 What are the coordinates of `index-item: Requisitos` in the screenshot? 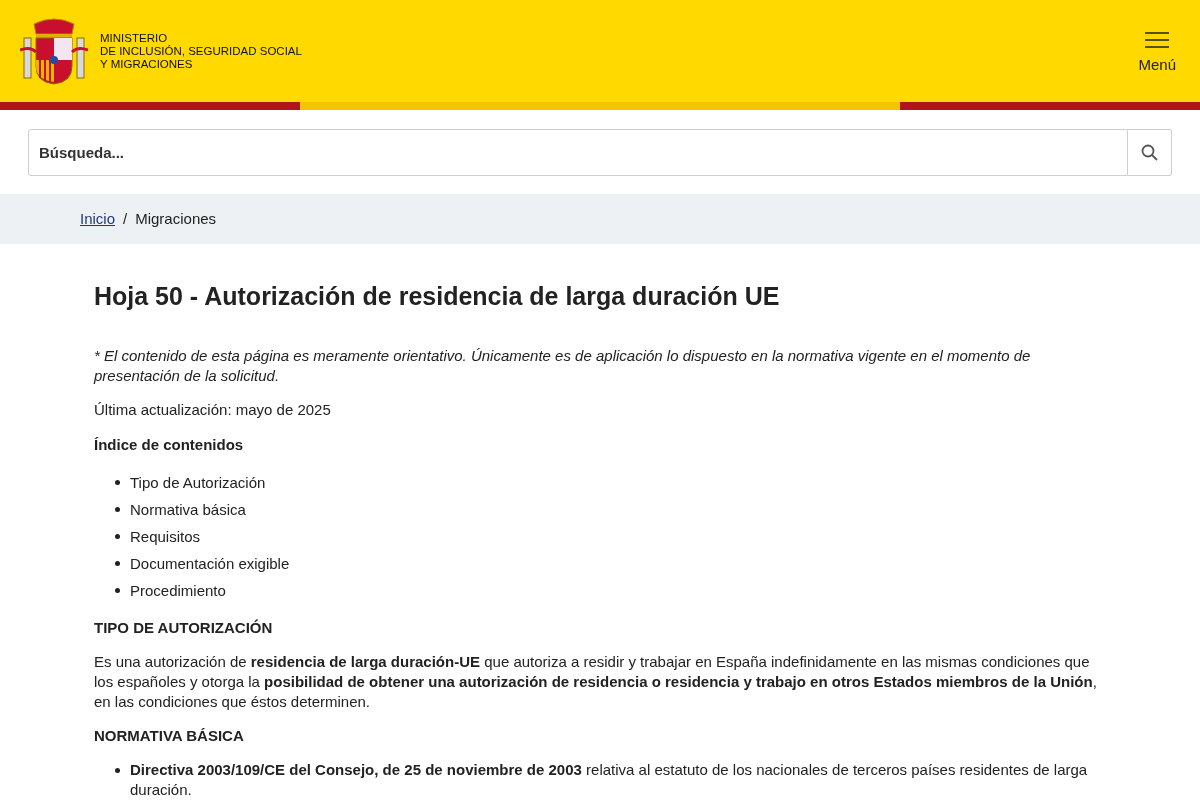 It's located at (610, 536).